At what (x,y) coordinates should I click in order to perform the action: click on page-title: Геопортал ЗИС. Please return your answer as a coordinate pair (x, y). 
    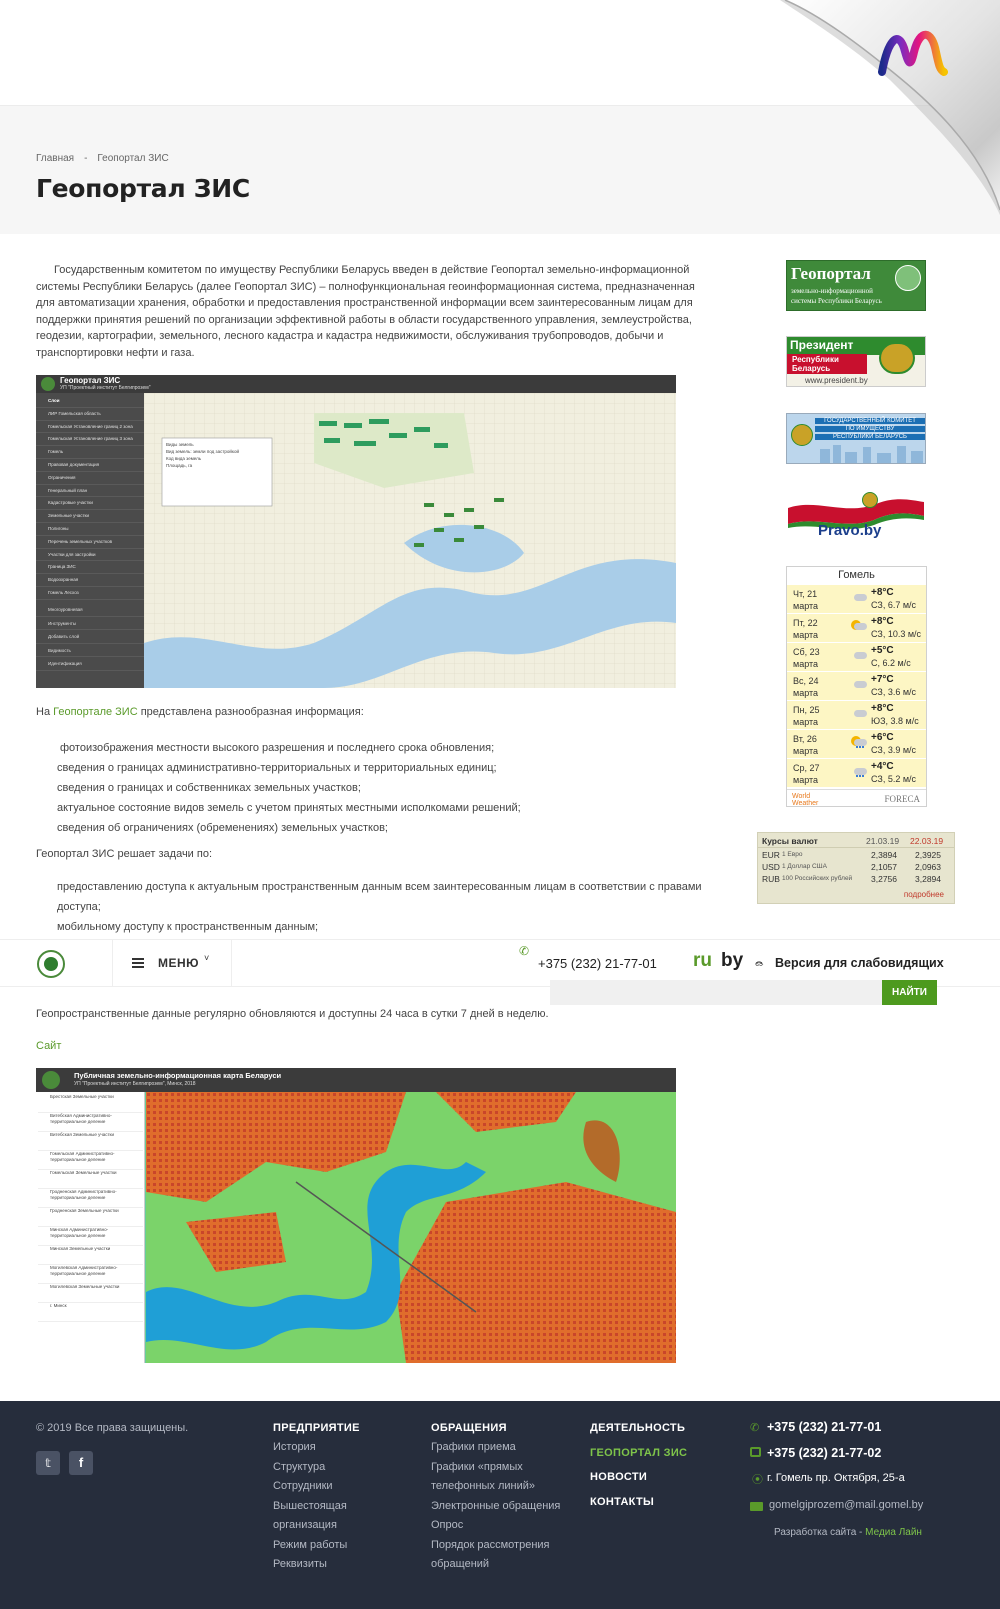
    Looking at the image, I should click on (143, 188).